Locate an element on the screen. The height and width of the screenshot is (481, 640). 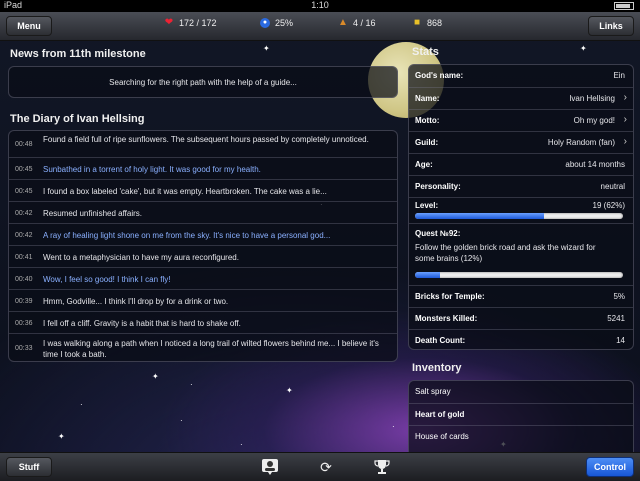
inventory-item-name: Salt spray is located at coordinates (433, 391).